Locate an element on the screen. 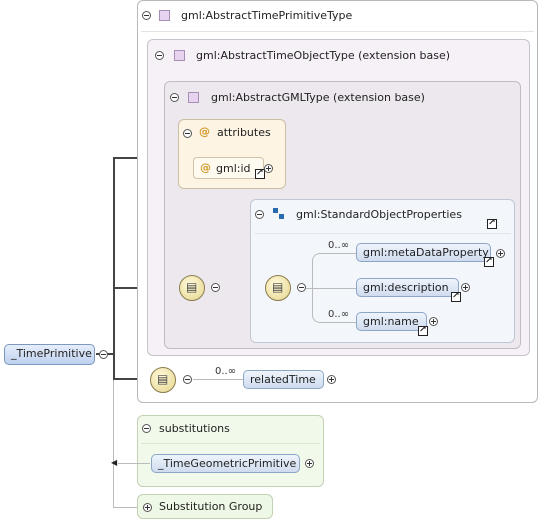 The image size is (540, 524). element-description: gml:description is located at coordinates (407, 287).